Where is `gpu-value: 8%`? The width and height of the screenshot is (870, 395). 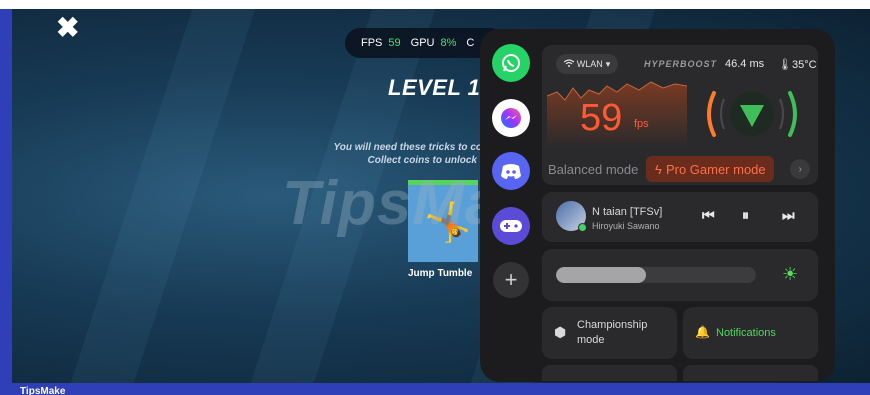 gpu-value: 8% is located at coordinates (448, 43).